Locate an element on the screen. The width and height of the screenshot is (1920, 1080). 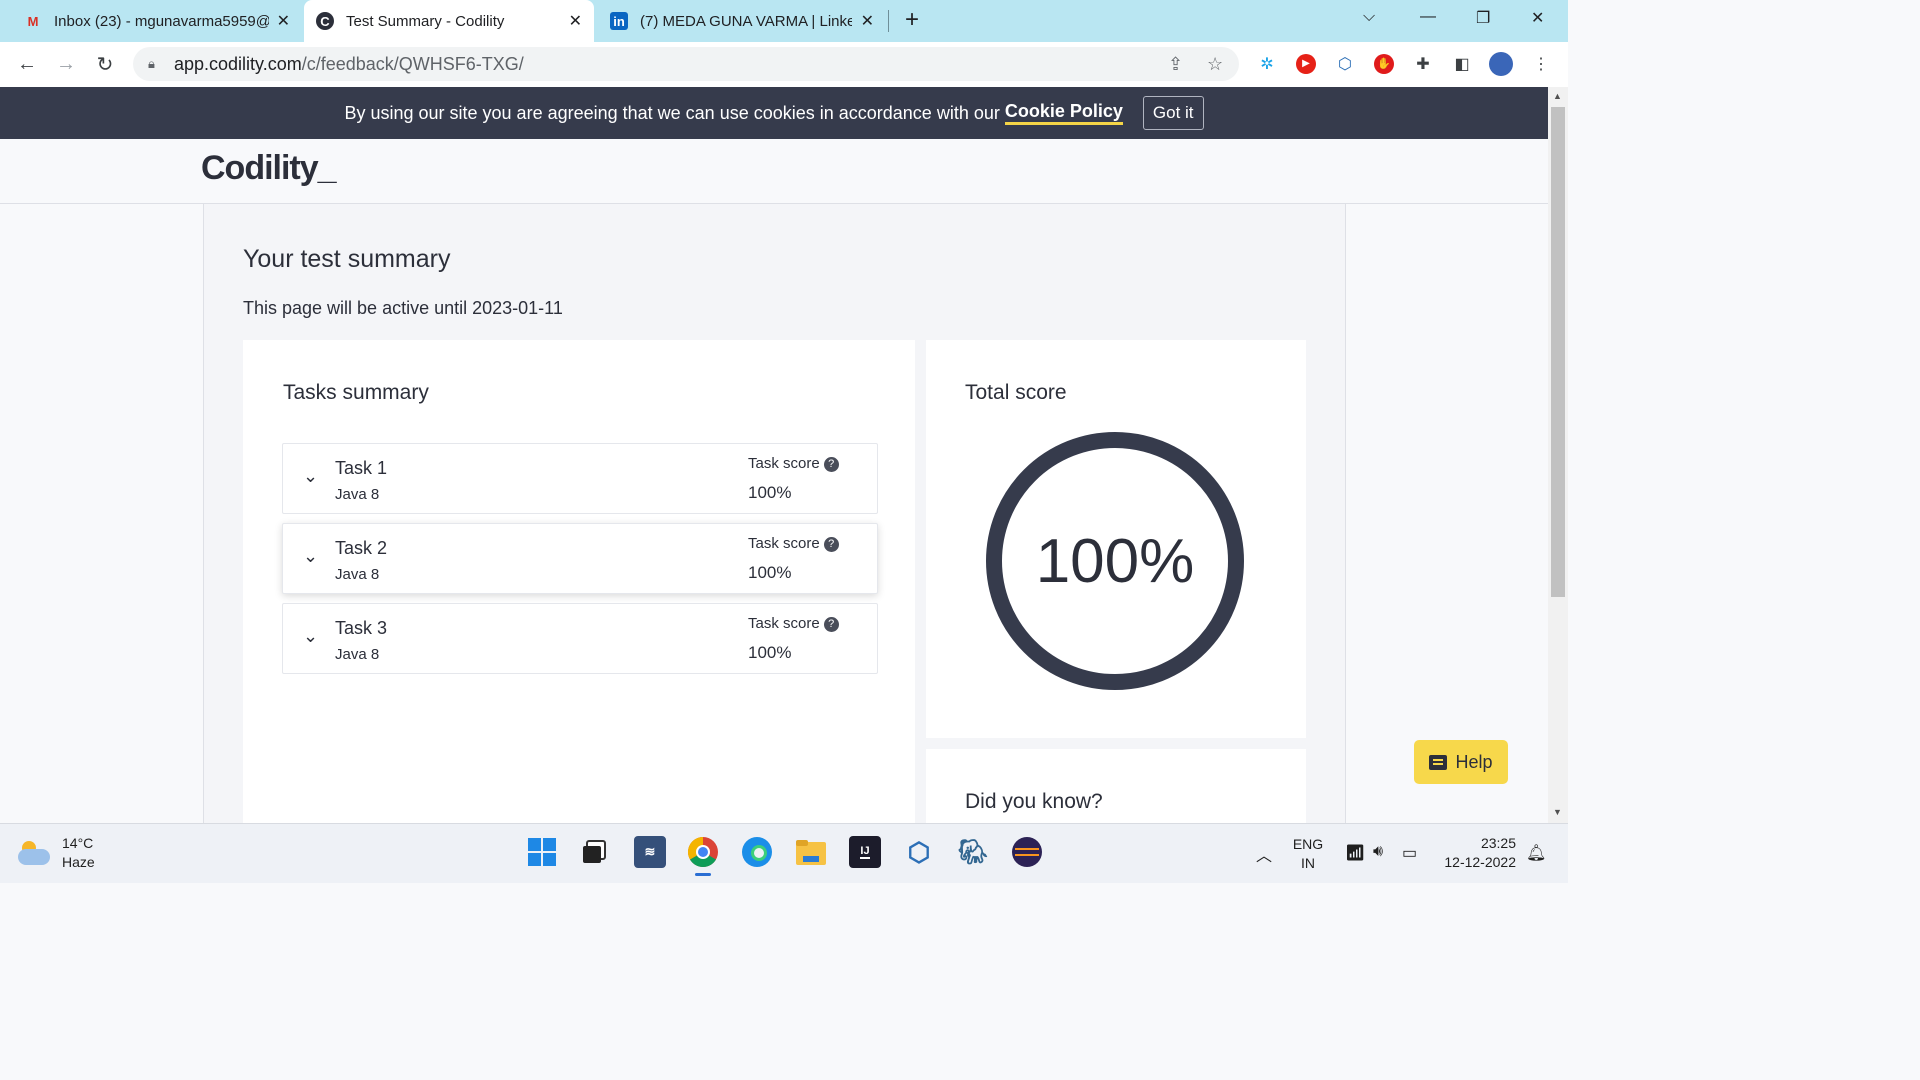
site-header: Codility_ is located at coordinates (774, 171).